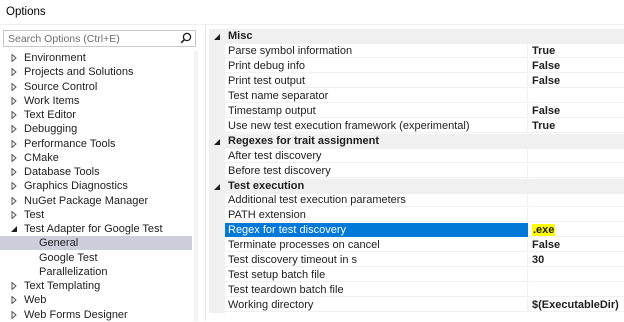  I want to click on tree-item: Text Templating, so click(96, 286).